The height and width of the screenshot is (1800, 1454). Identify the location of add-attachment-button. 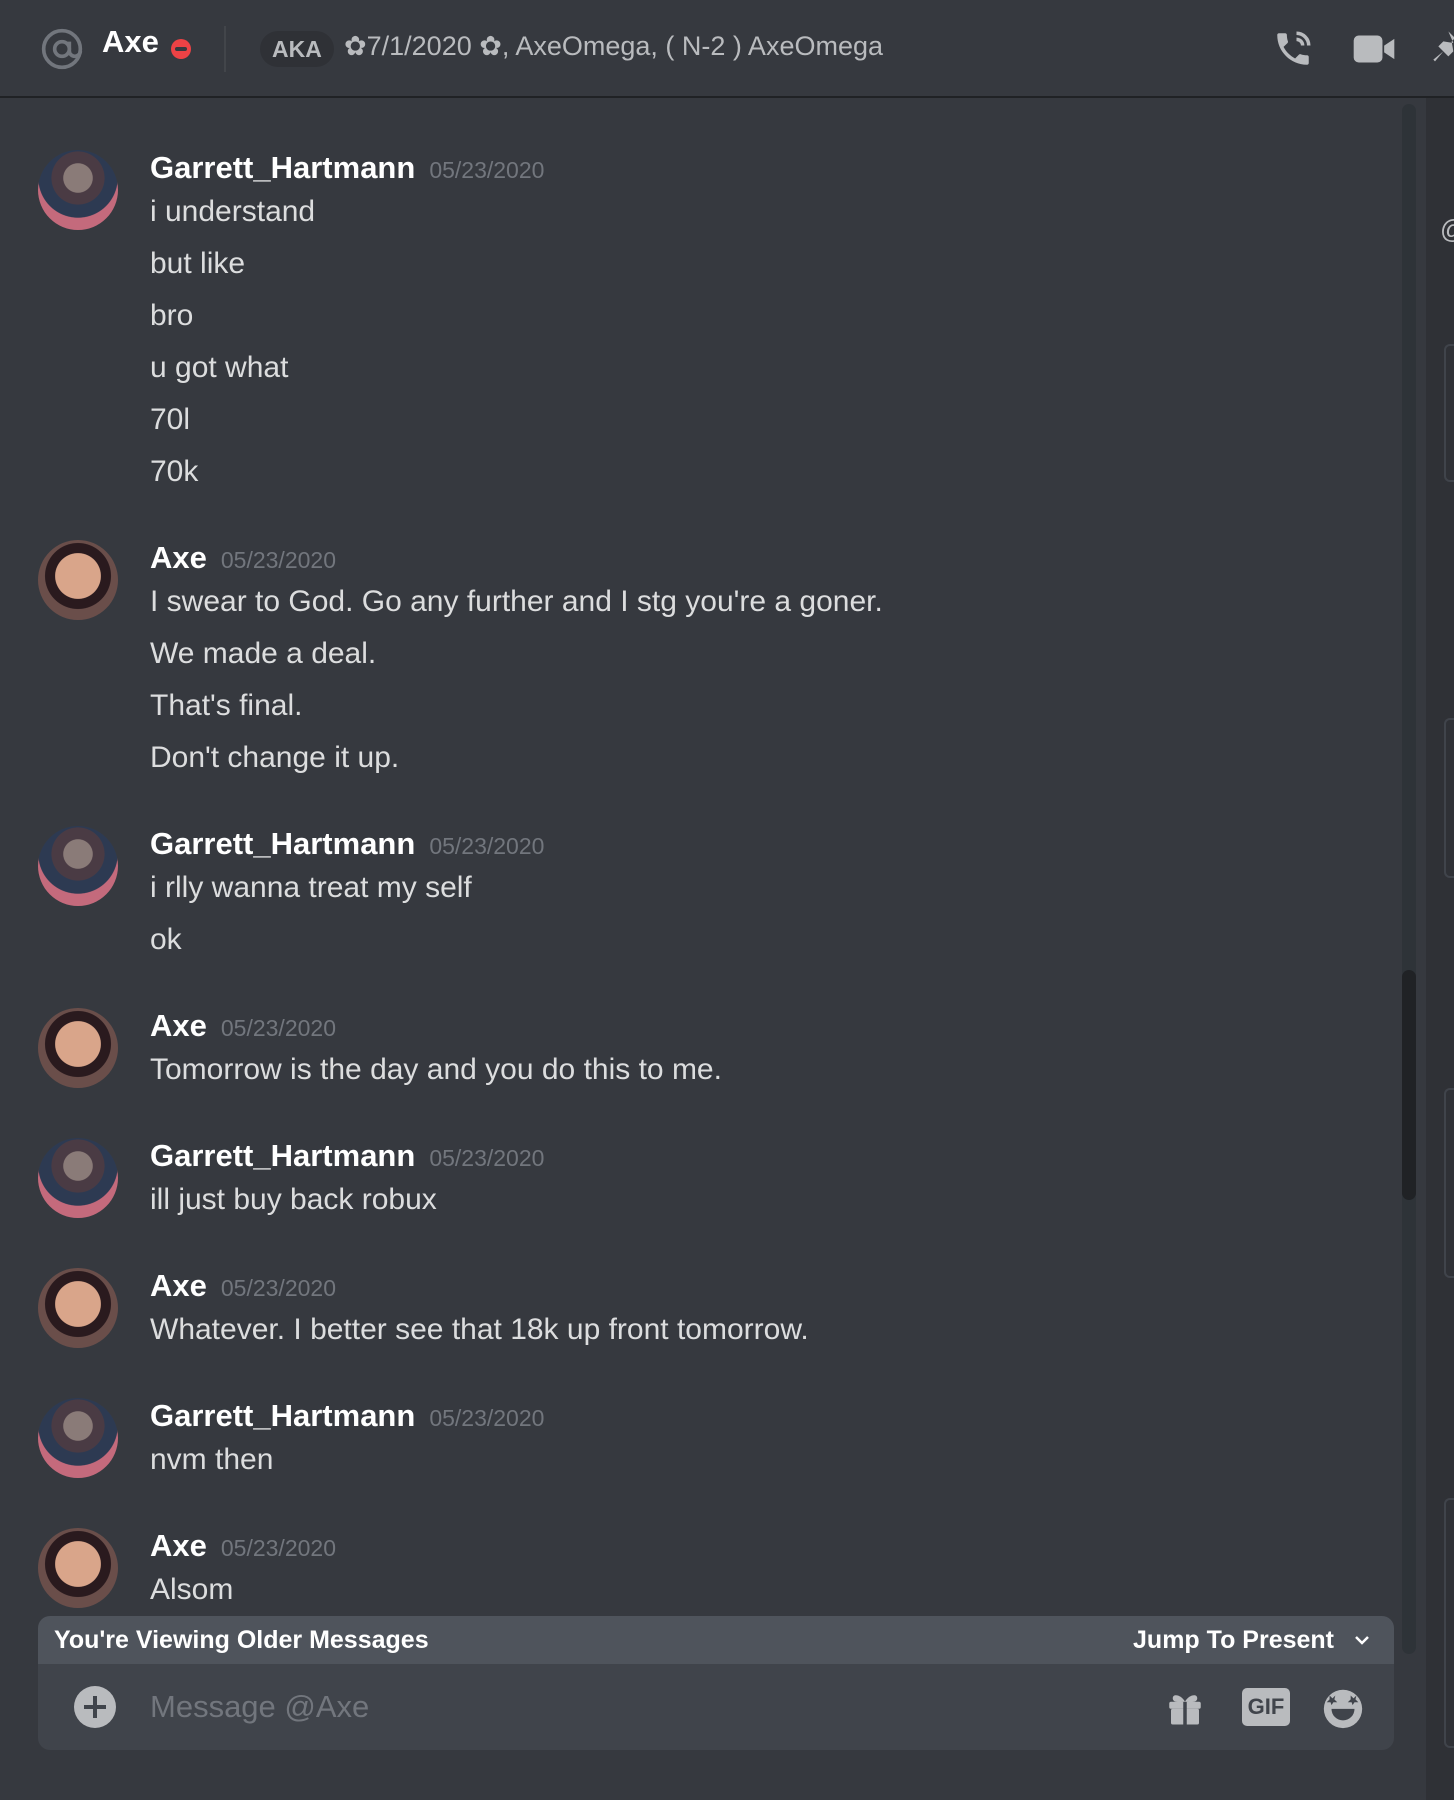
(95, 1707).